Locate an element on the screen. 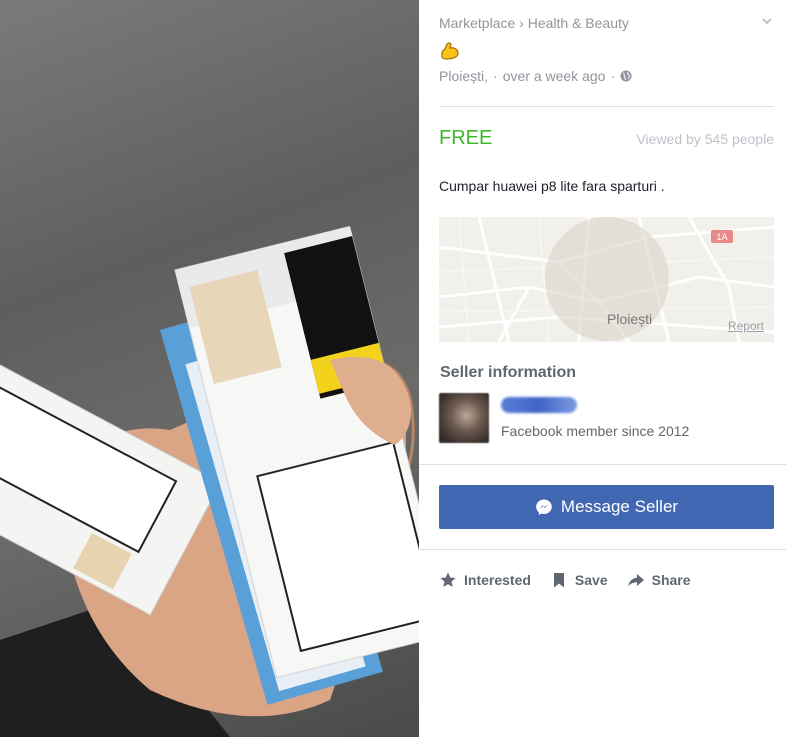  globe-icon is located at coordinates (626, 76).